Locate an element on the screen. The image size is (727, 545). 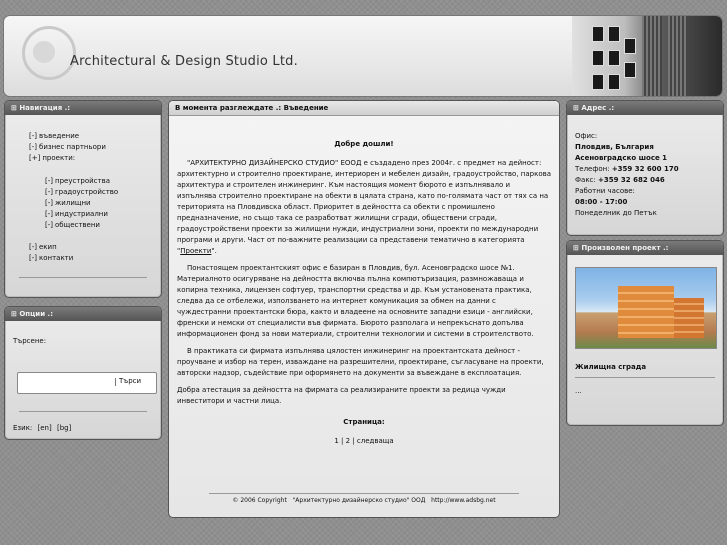
site-header: Architectural & Design Studio Ltd. is located at coordinates (363, 56).